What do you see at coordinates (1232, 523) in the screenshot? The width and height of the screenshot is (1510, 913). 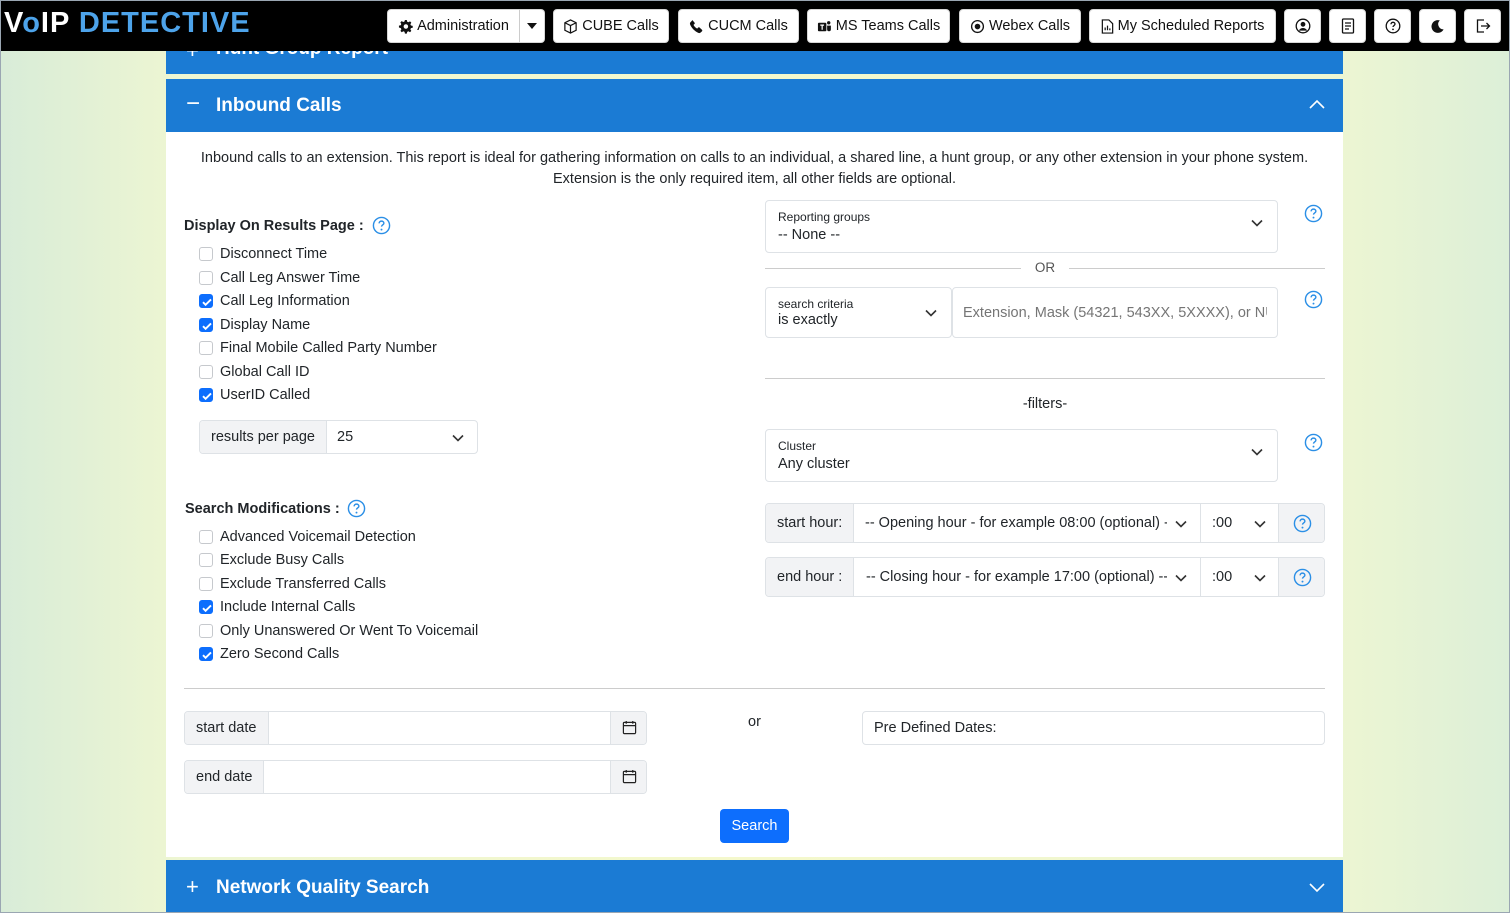 I see `start-minutes-select: :00` at bounding box center [1232, 523].